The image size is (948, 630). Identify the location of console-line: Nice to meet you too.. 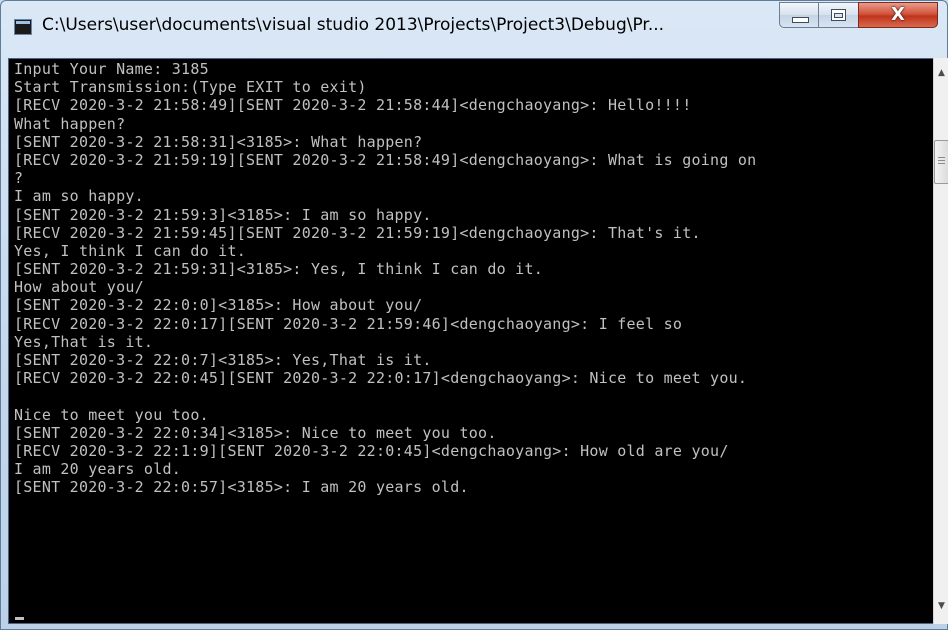
(111, 414).